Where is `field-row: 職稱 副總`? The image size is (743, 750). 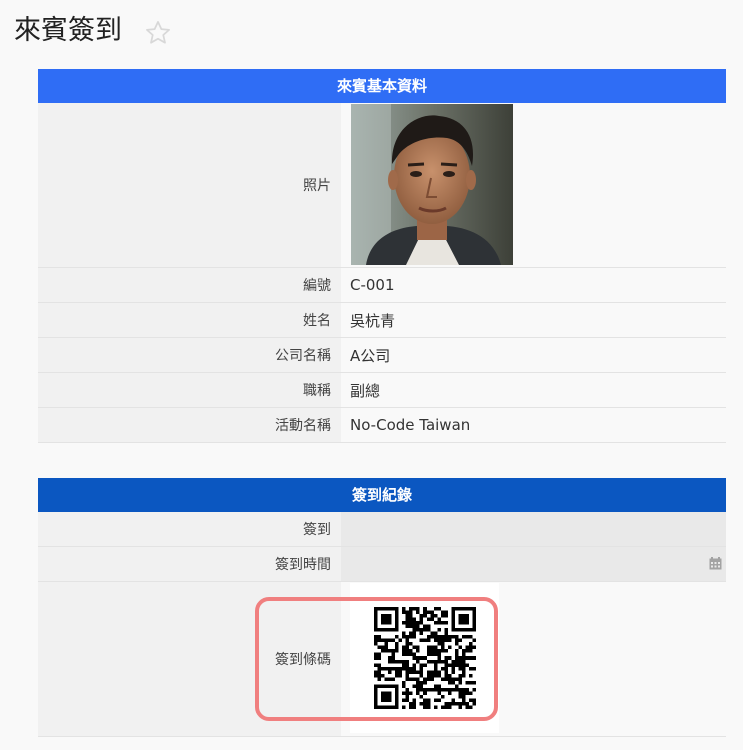 field-row: 職稱 副總 is located at coordinates (382, 390).